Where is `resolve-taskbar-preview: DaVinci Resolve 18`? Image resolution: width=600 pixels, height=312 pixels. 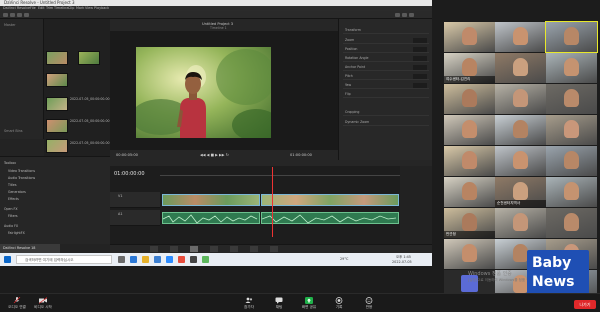
resolve-taskbar-preview: DaVinci Resolve 18 is located at coordinates (30, 248).